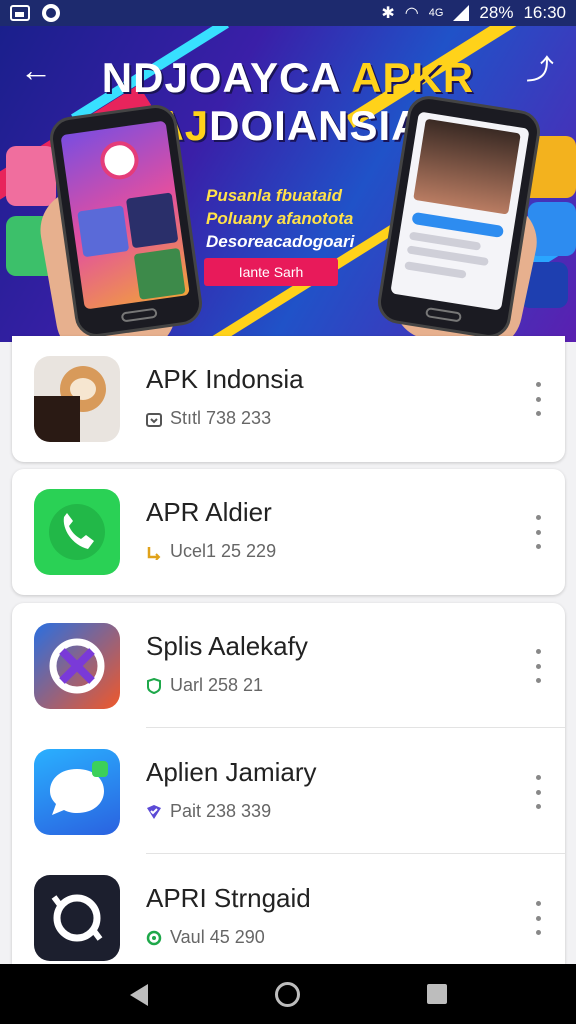 The image size is (576, 1024). I want to click on status-bar: ✱ ◠ 4G 28% 16:30, so click(288, 13).